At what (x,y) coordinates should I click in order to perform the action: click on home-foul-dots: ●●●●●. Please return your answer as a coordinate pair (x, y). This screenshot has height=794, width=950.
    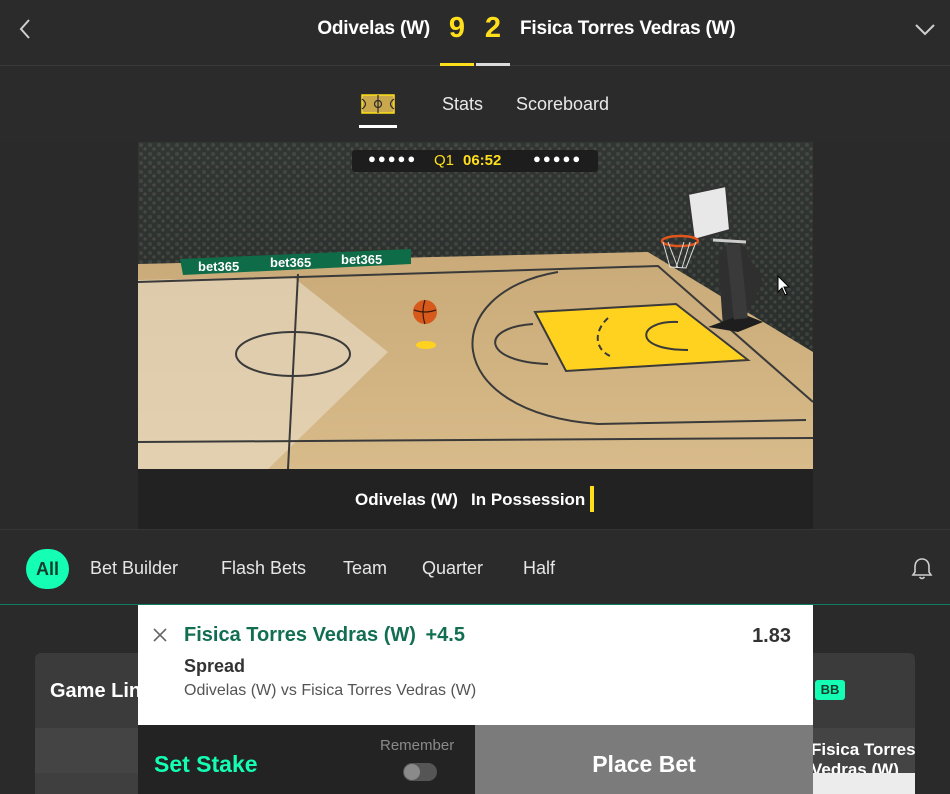
    Looking at the image, I should click on (393, 158).